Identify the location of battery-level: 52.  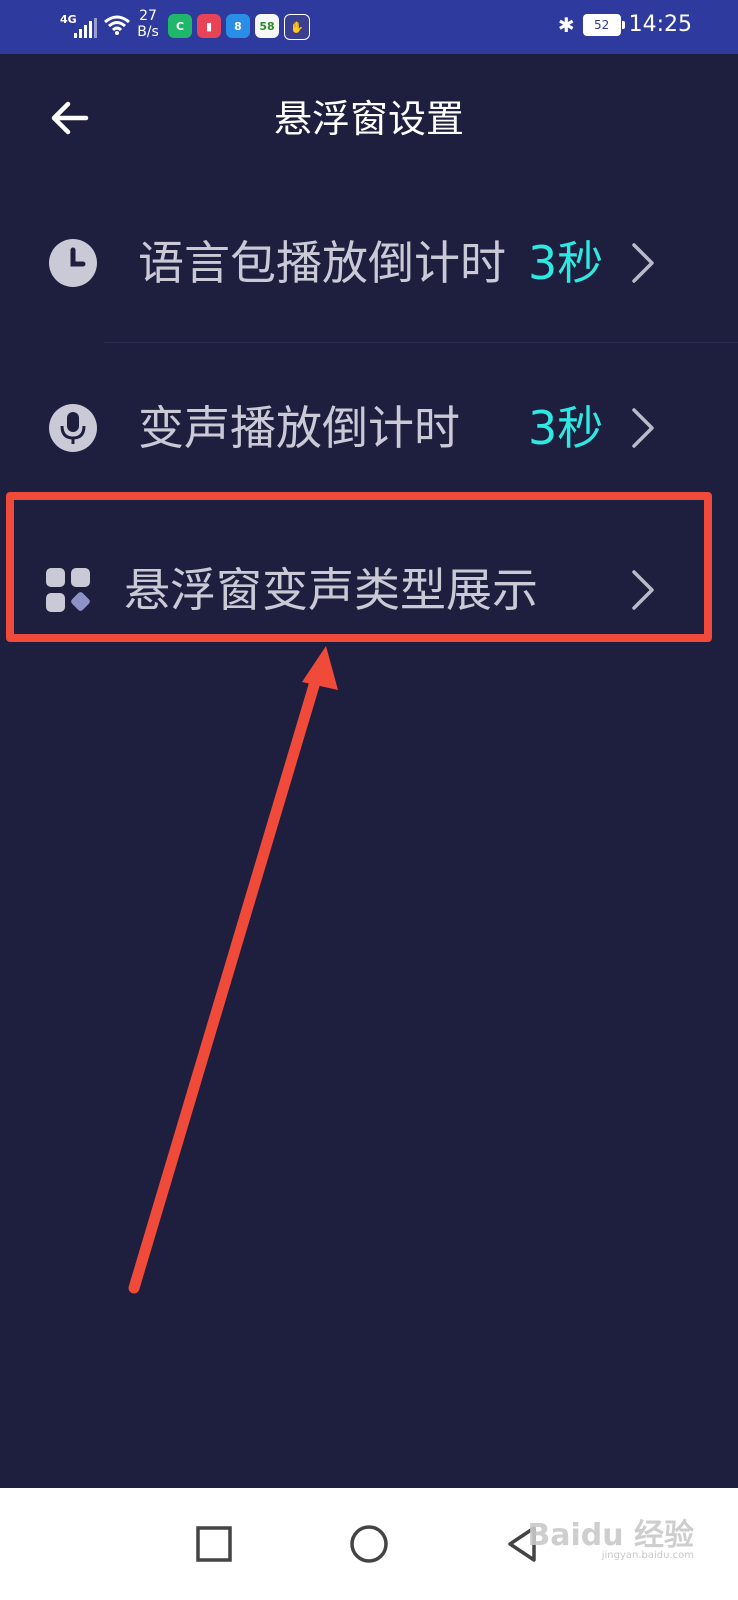
(601, 24).